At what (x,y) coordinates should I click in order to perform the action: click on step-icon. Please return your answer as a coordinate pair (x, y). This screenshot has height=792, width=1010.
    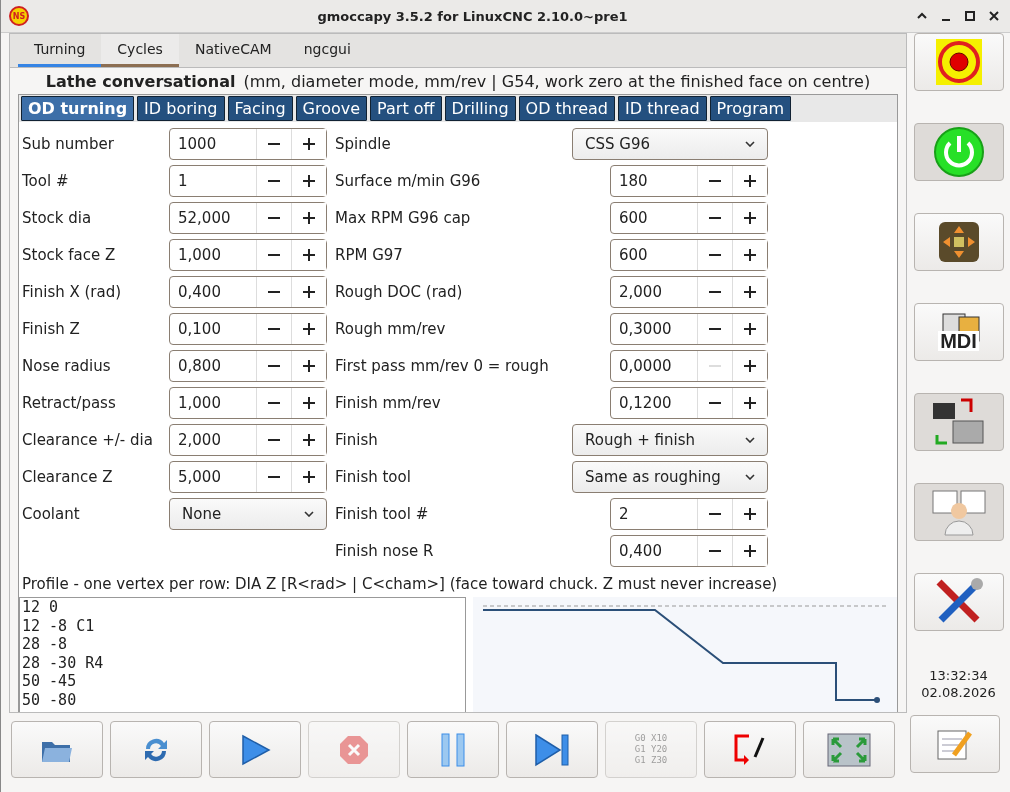
    Looking at the image, I should click on (552, 749).